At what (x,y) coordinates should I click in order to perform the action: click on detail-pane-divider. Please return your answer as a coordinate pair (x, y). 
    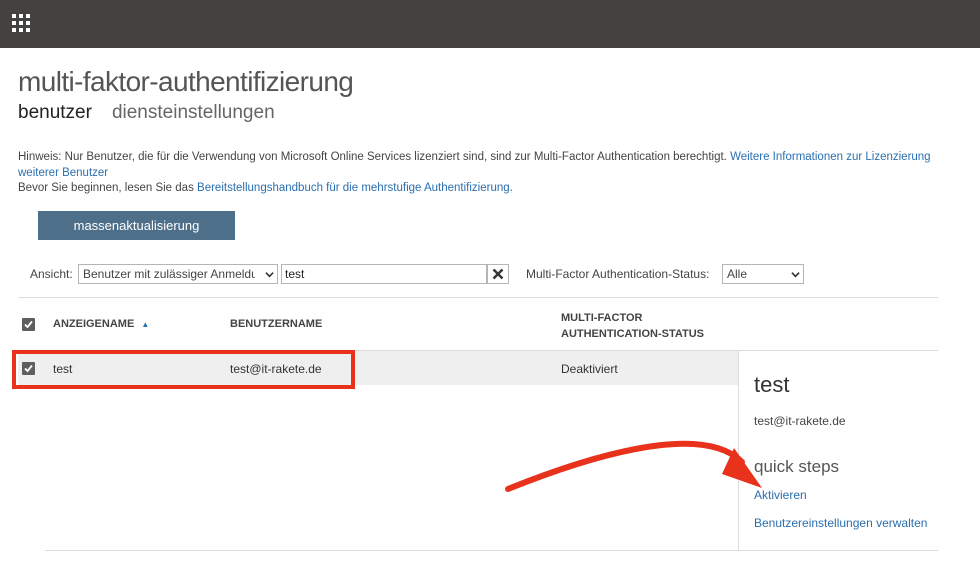
    Looking at the image, I should click on (738, 450).